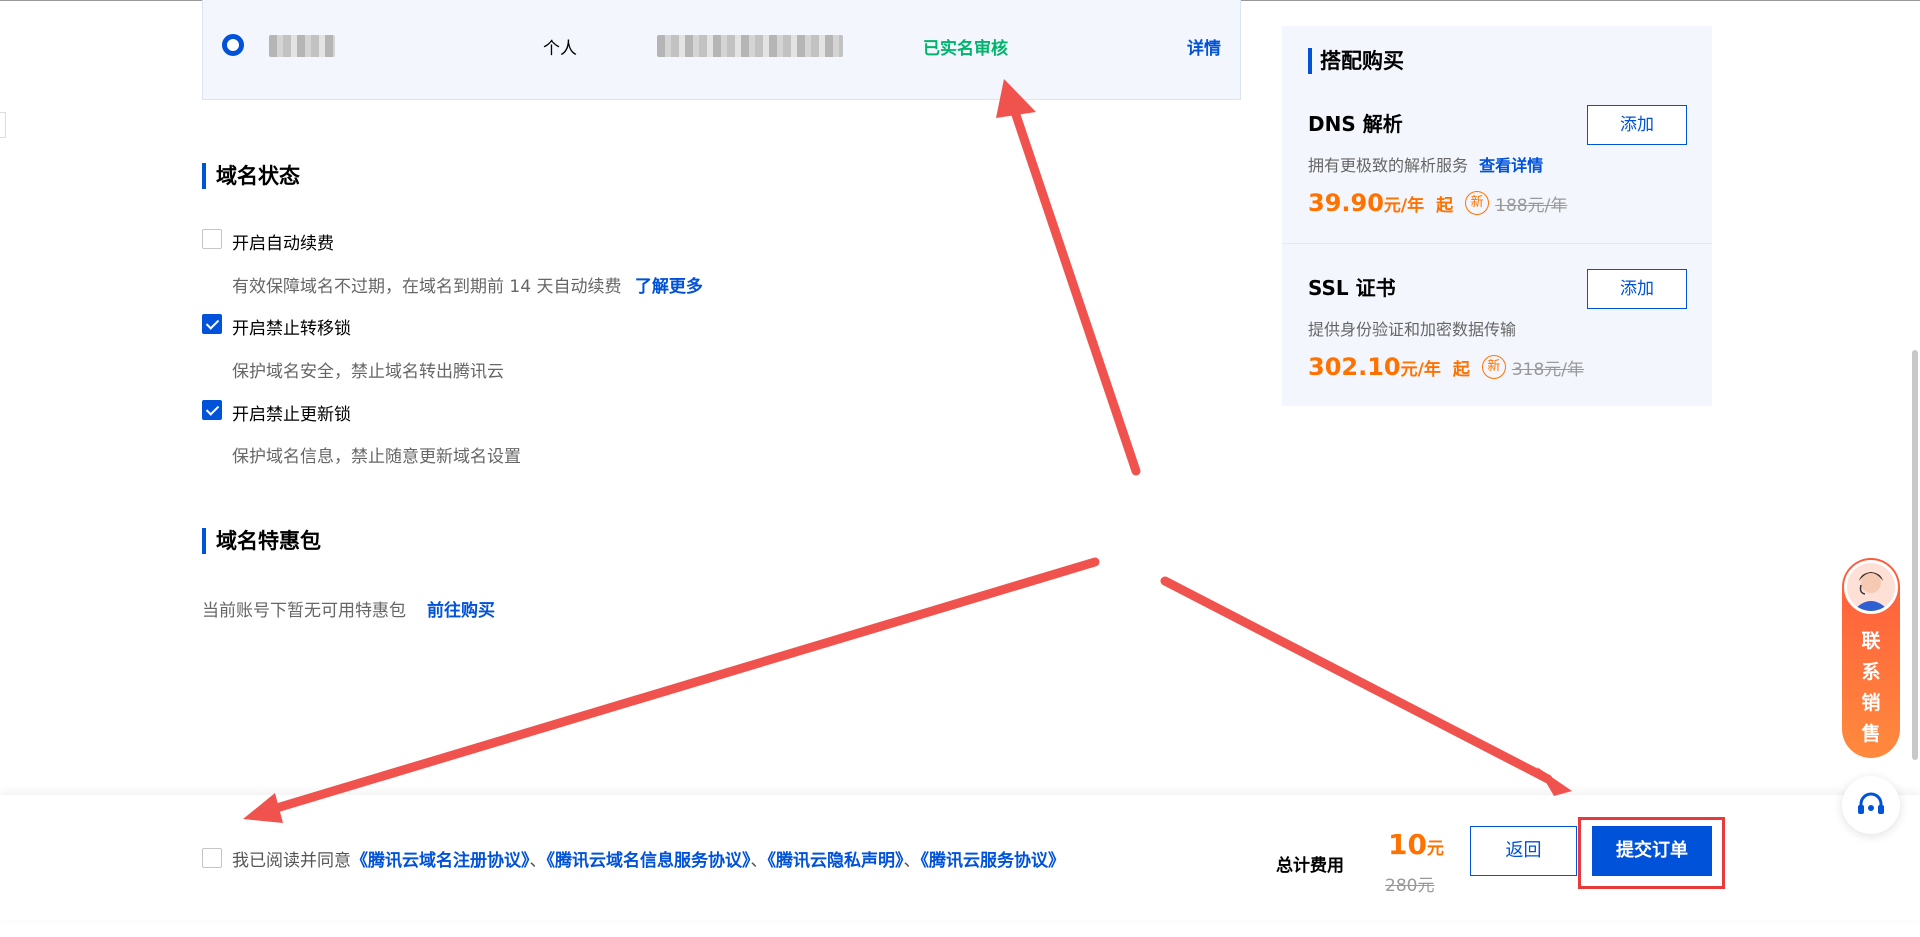 The image size is (1920, 937). What do you see at coordinates (1548, 369) in the screenshot?
I see `ssl-old-price: 318元/年` at bounding box center [1548, 369].